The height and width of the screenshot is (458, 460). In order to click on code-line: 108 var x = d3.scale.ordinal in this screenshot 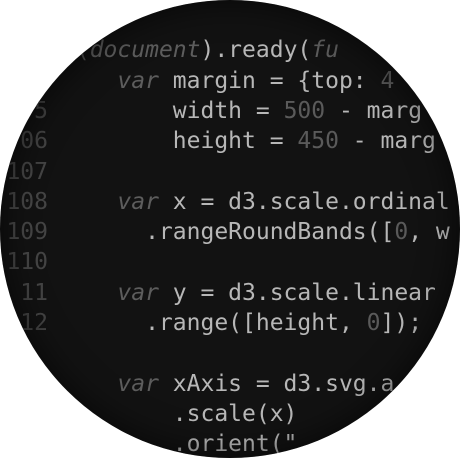, I will do `click(225, 202)`.